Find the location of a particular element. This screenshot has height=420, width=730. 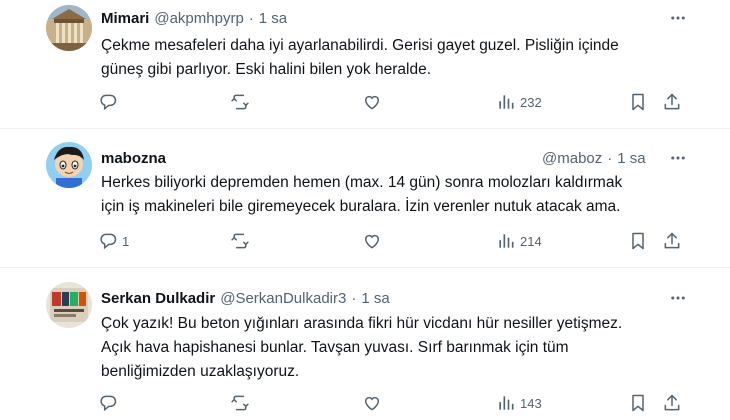

reply-count: 1 is located at coordinates (126, 241).